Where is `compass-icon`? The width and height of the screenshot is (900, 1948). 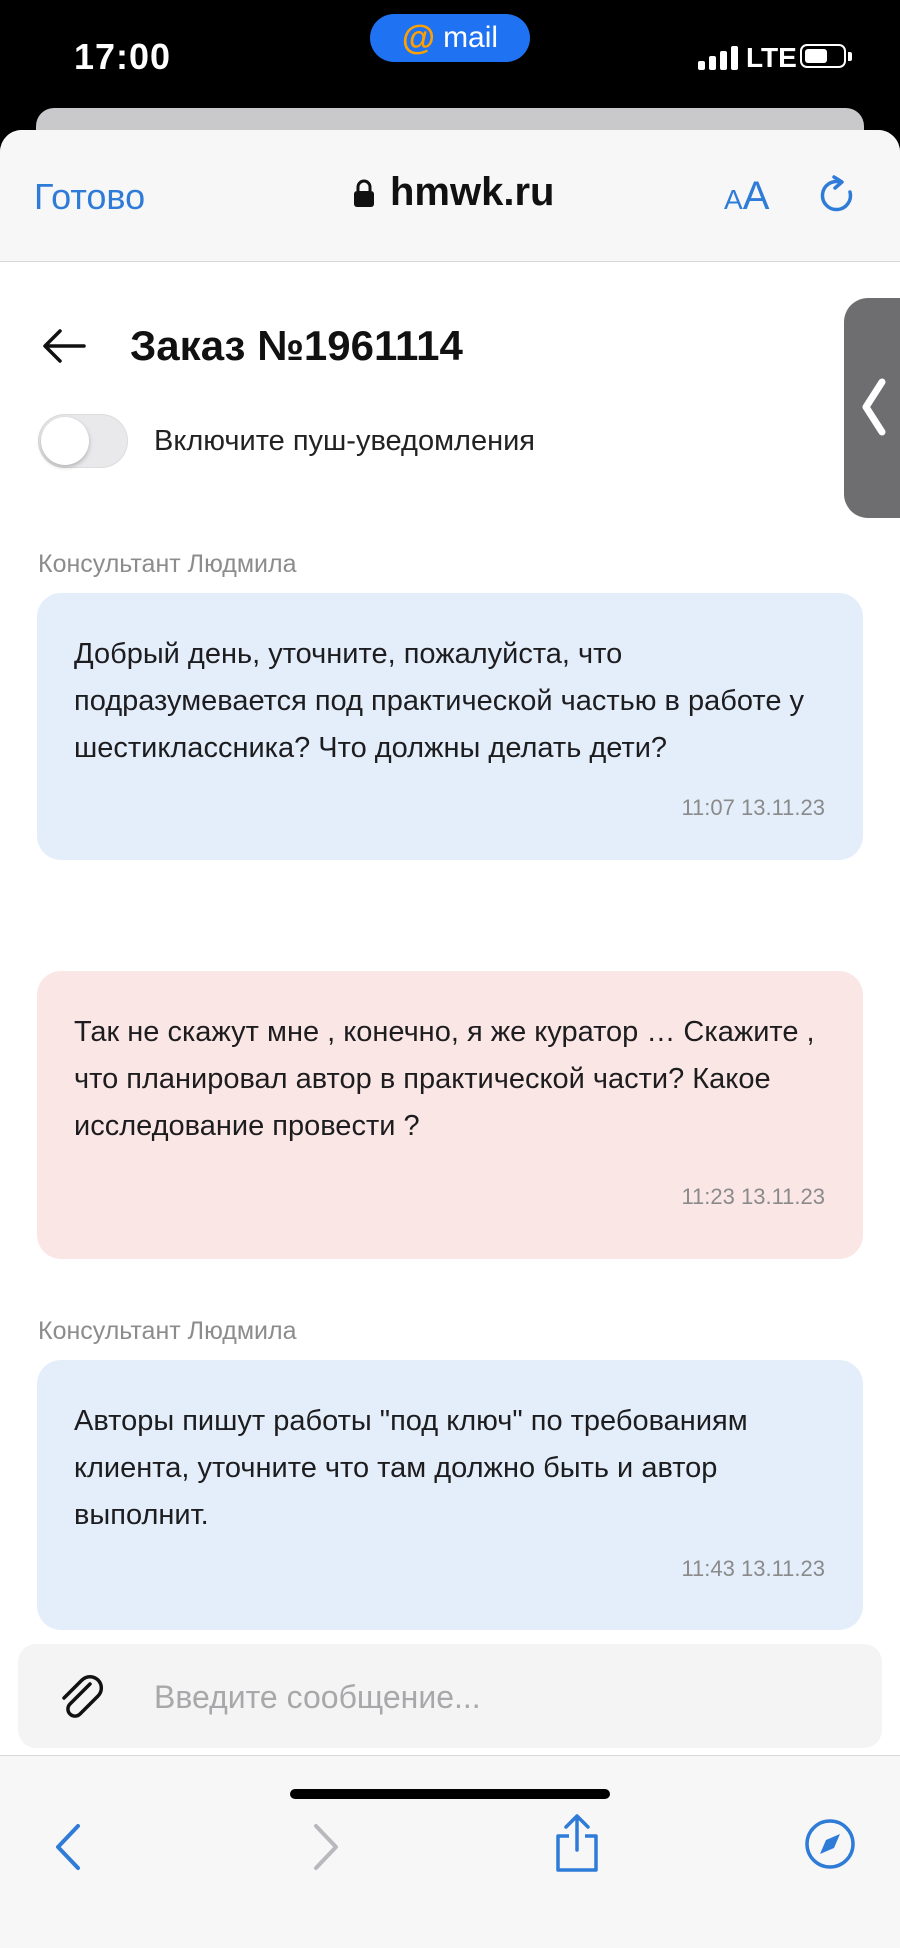
compass-icon is located at coordinates (830, 1844).